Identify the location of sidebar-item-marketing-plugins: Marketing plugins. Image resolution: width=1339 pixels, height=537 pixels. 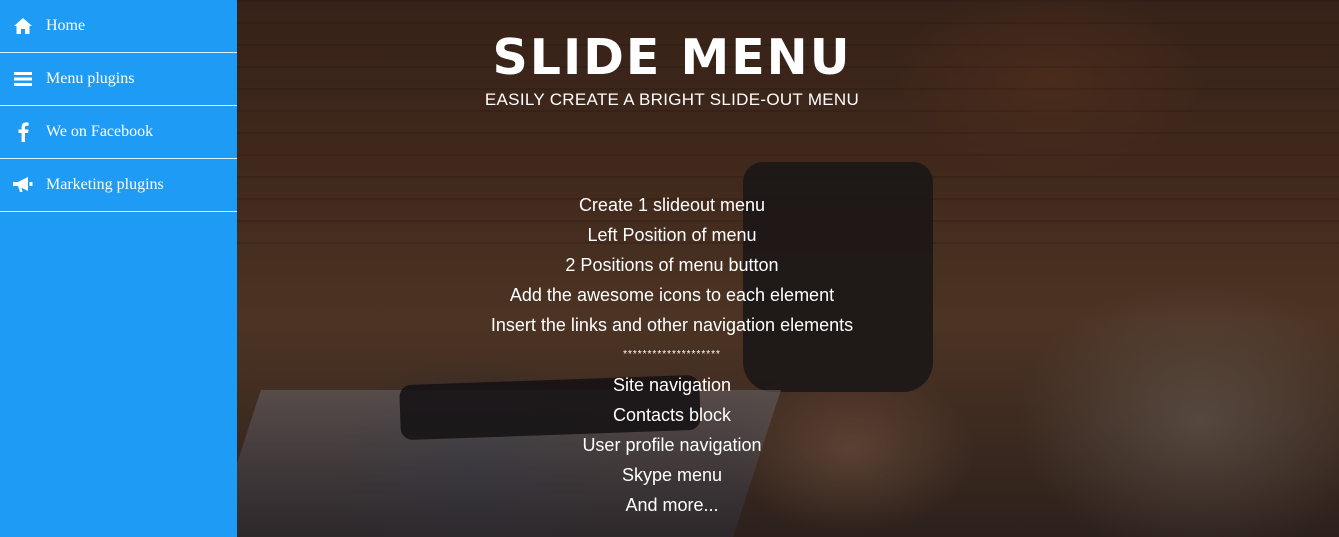
(118, 185).